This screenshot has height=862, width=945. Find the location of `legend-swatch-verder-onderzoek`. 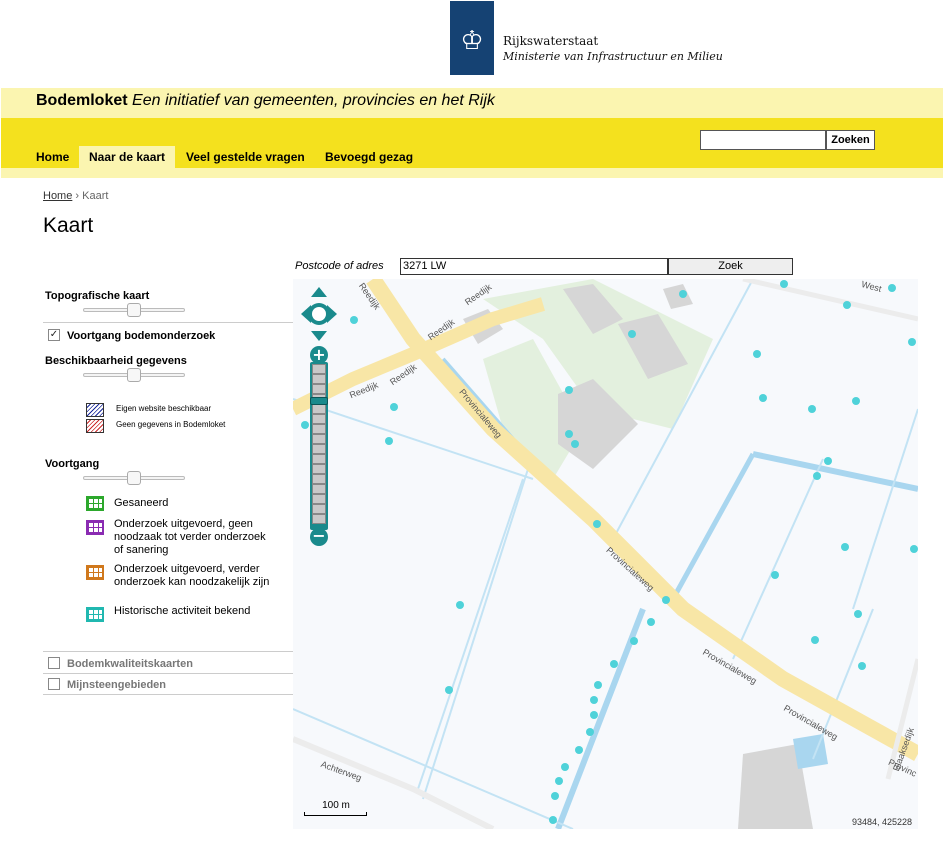

legend-swatch-verder-onderzoek is located at coordinates (95, 572).